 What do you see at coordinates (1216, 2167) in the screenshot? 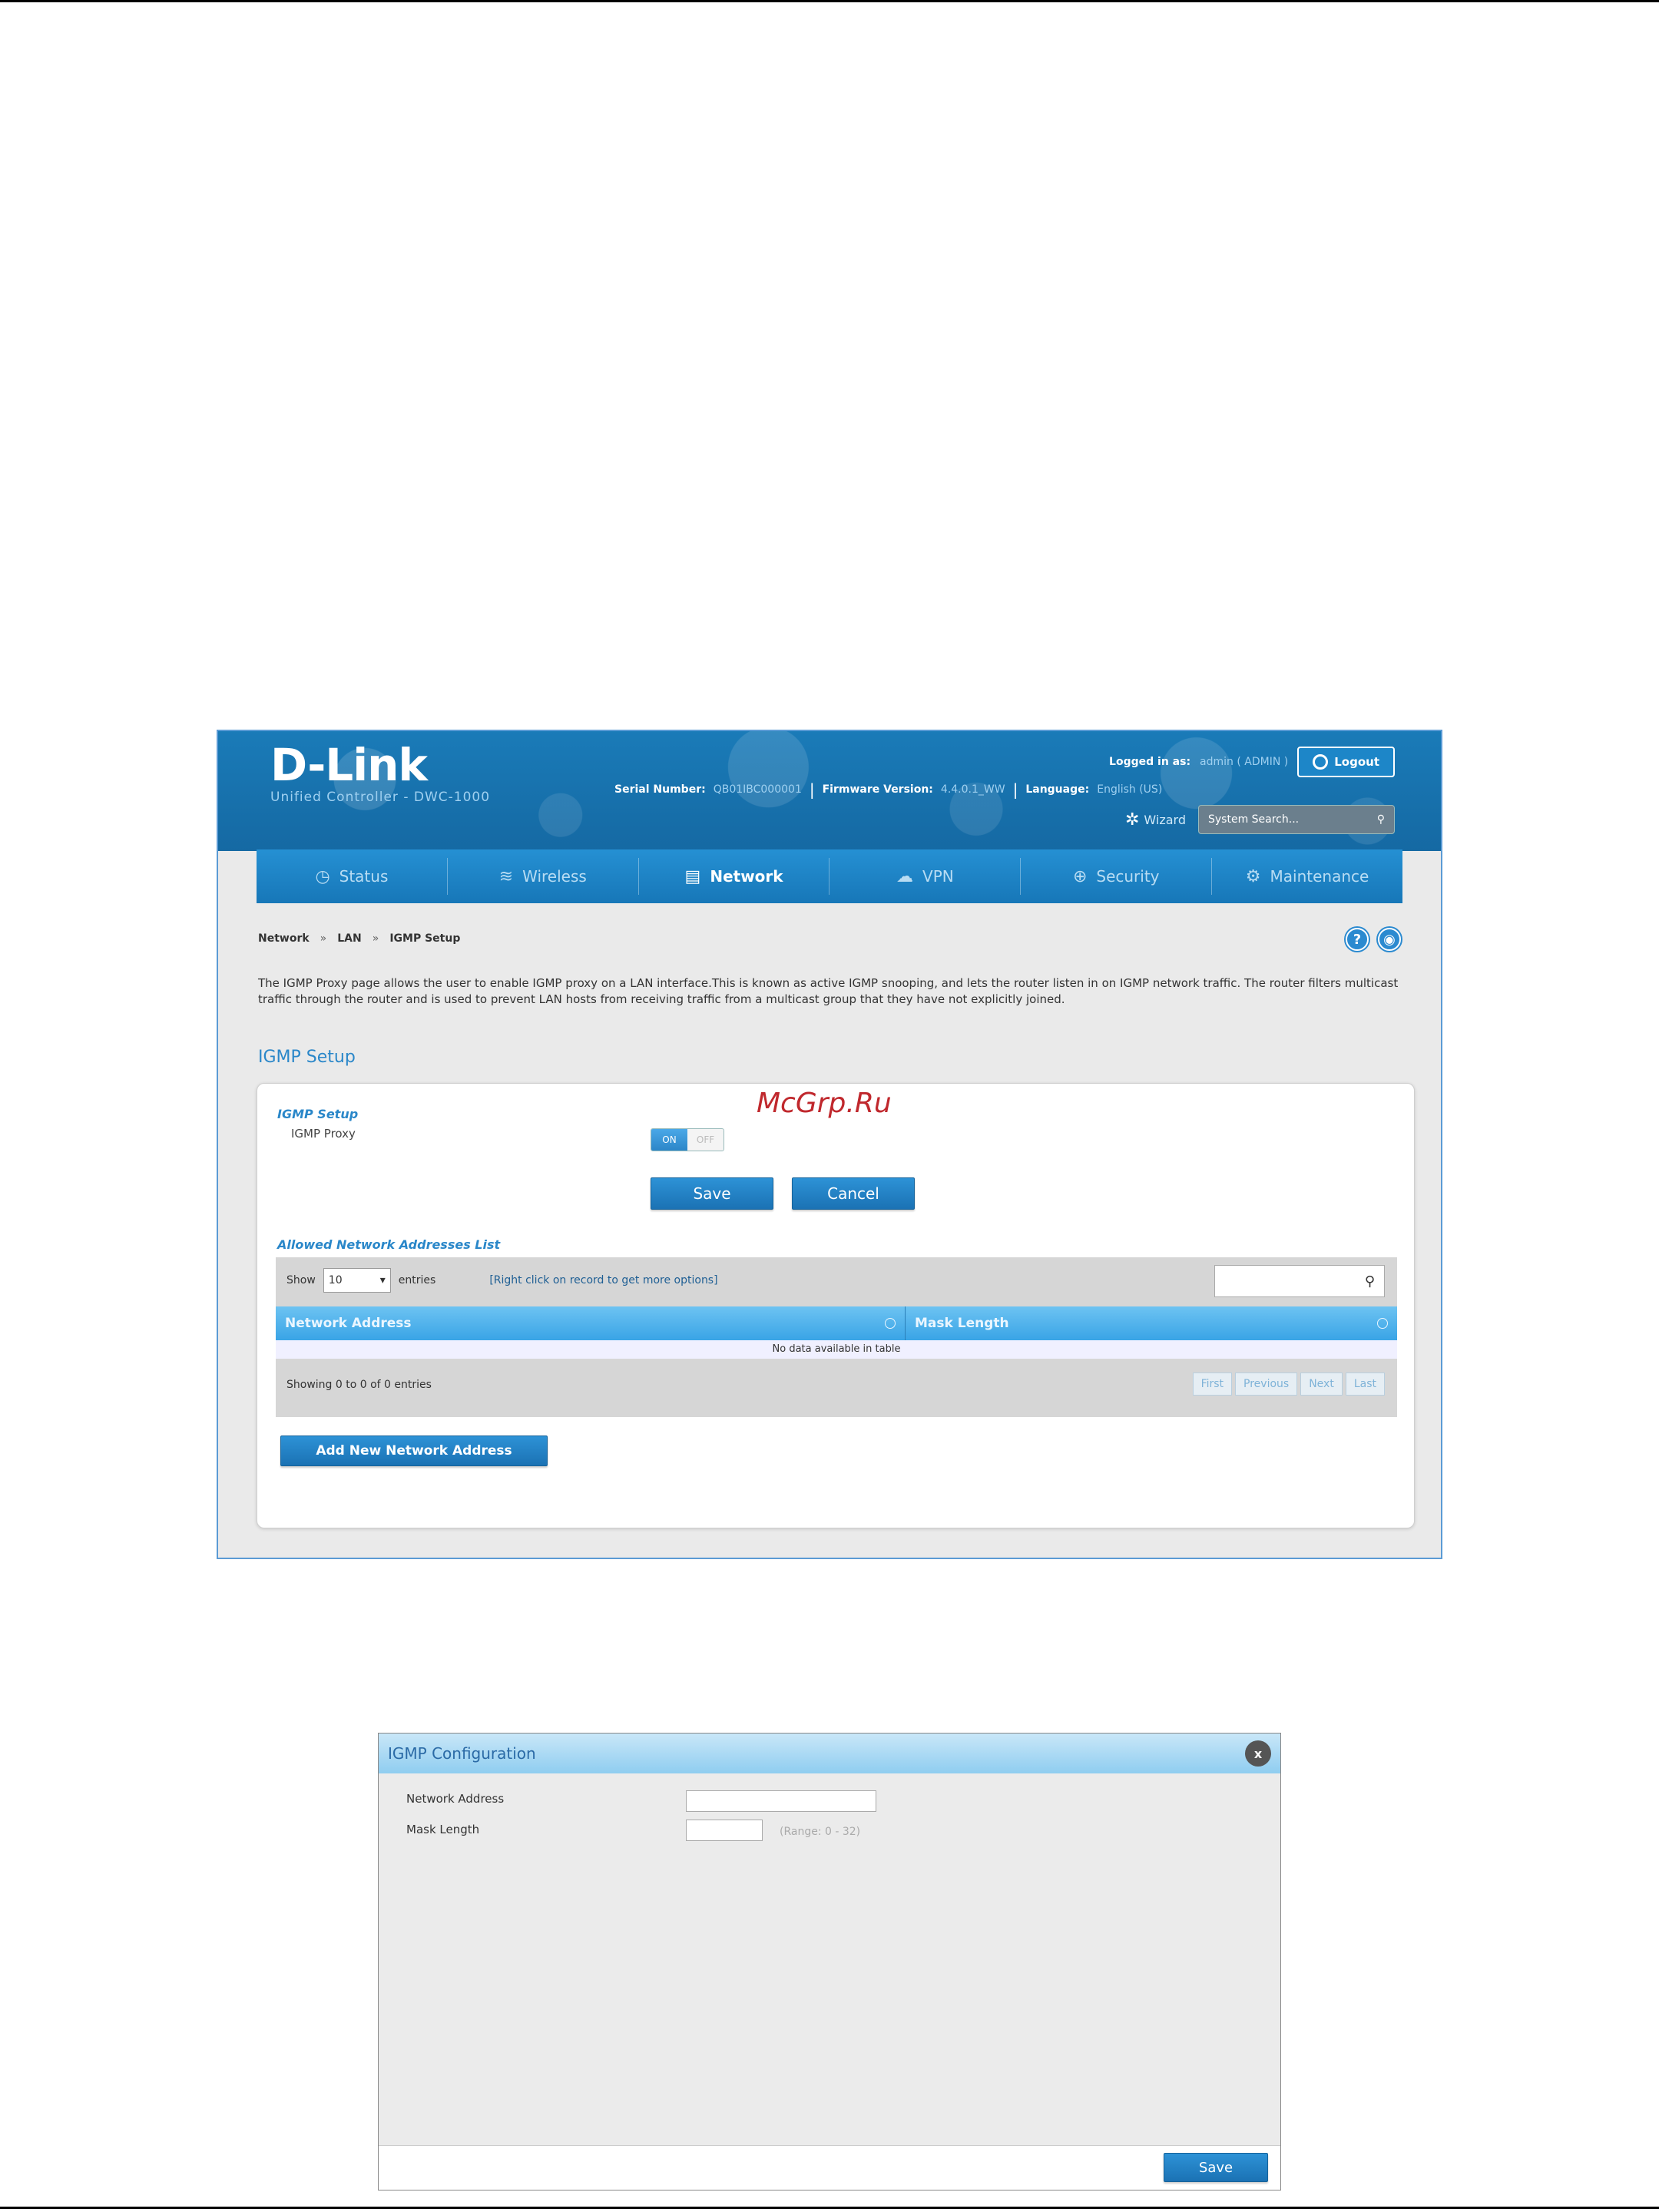
I see `dialog-save-button: Save` at bounding box center [1216, 2167].